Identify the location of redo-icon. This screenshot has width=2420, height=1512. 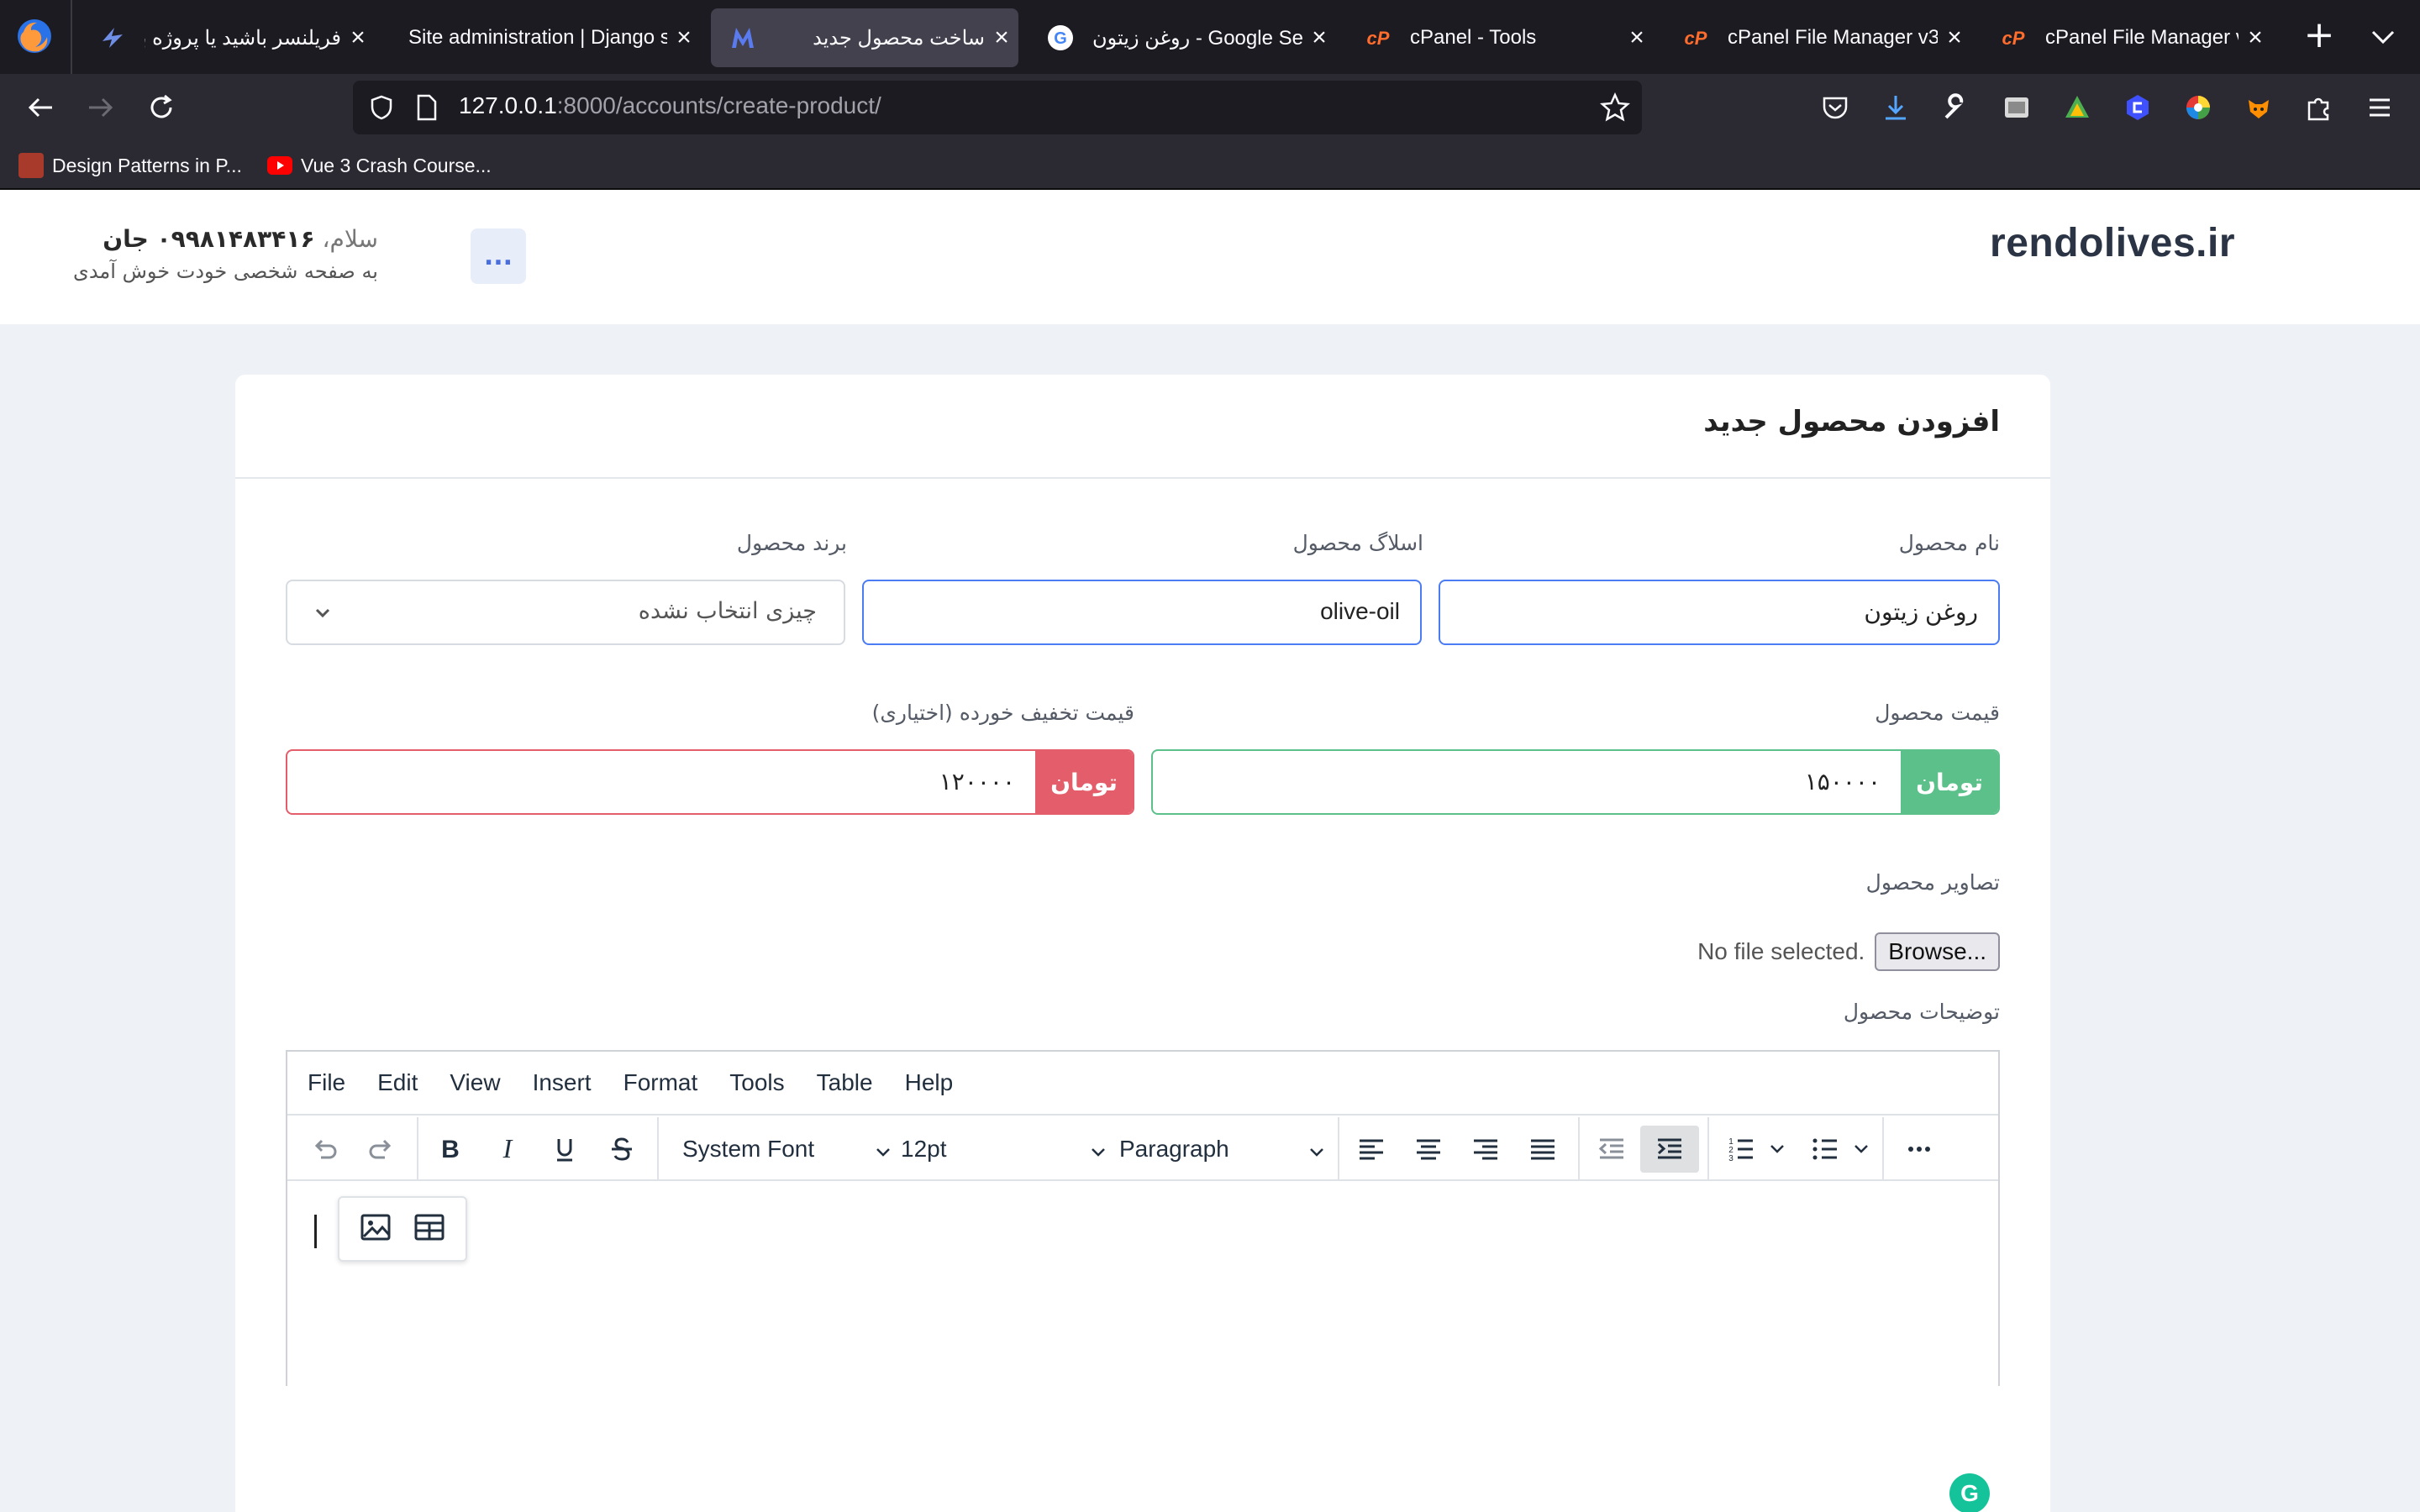
(382, 1149).